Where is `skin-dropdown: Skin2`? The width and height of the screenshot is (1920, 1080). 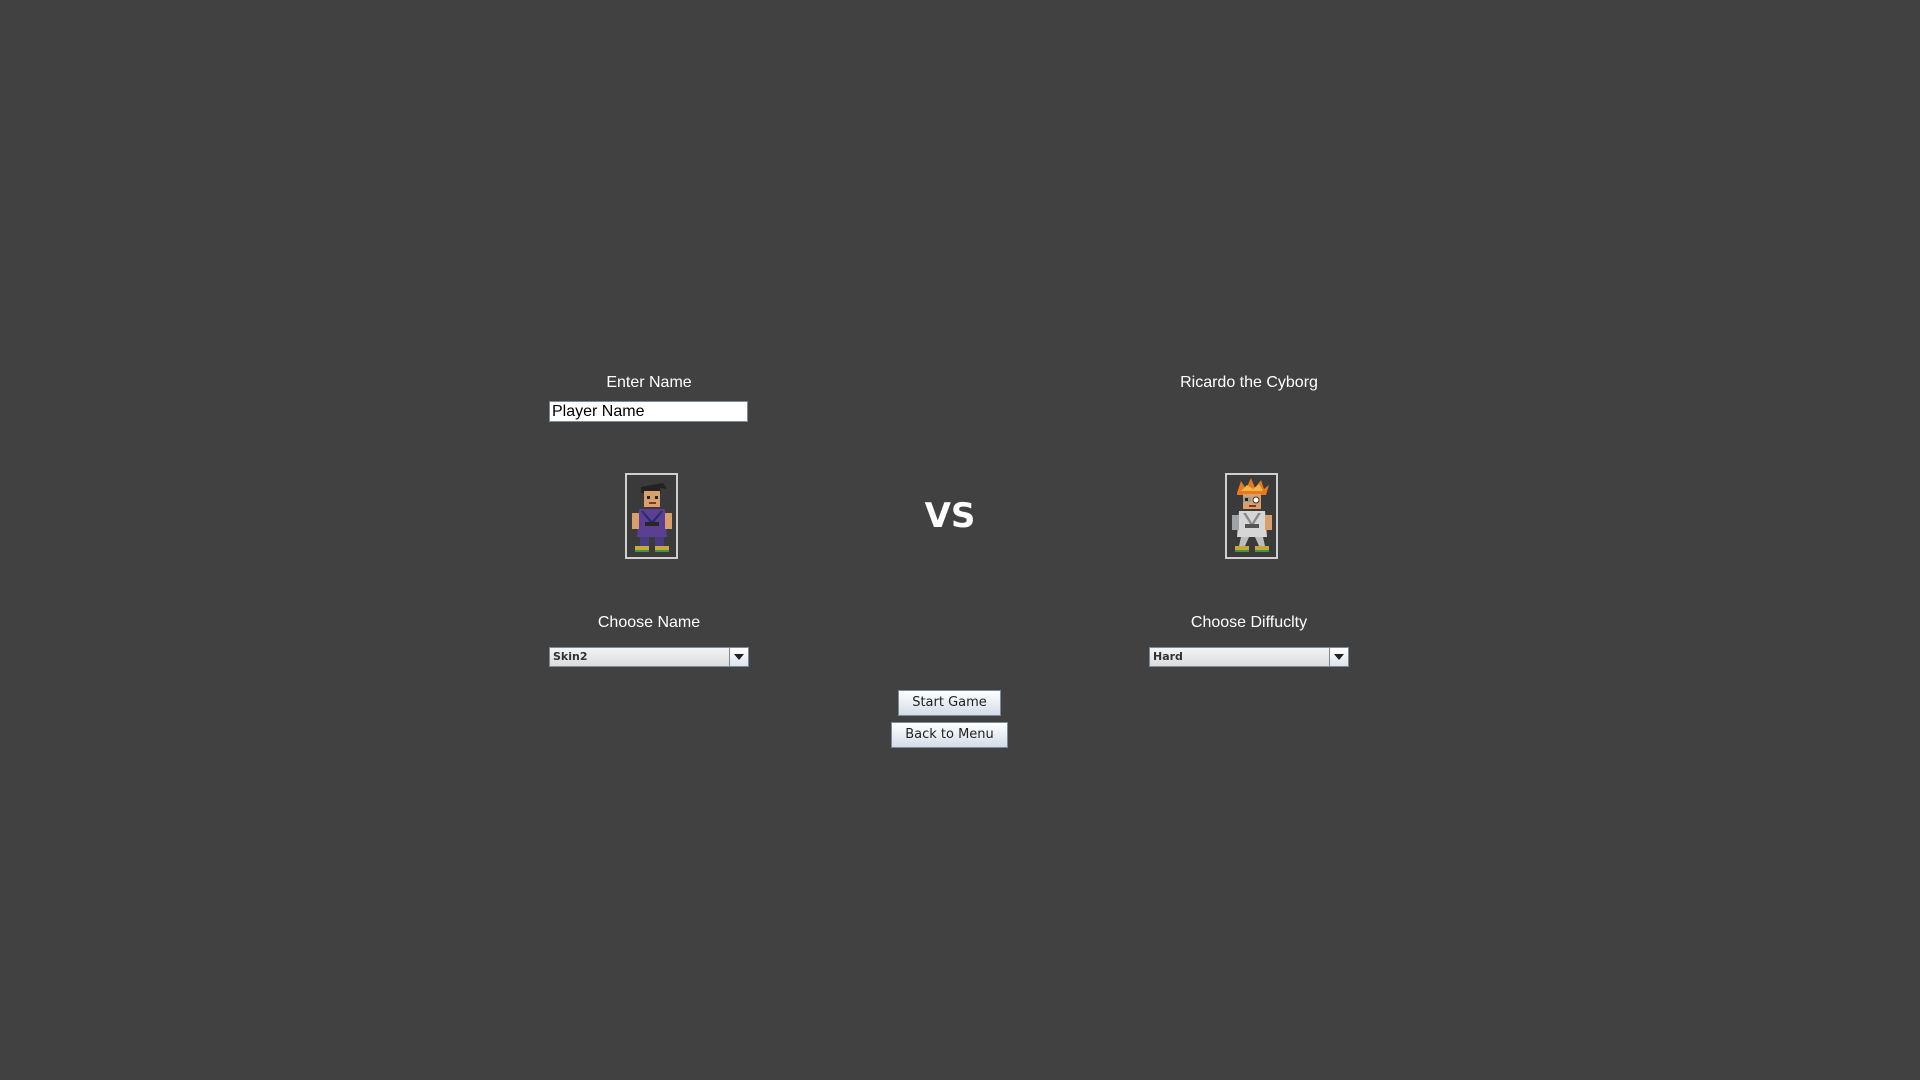 skin-dropdown: Skin2 is located at coordinates (649, 657).